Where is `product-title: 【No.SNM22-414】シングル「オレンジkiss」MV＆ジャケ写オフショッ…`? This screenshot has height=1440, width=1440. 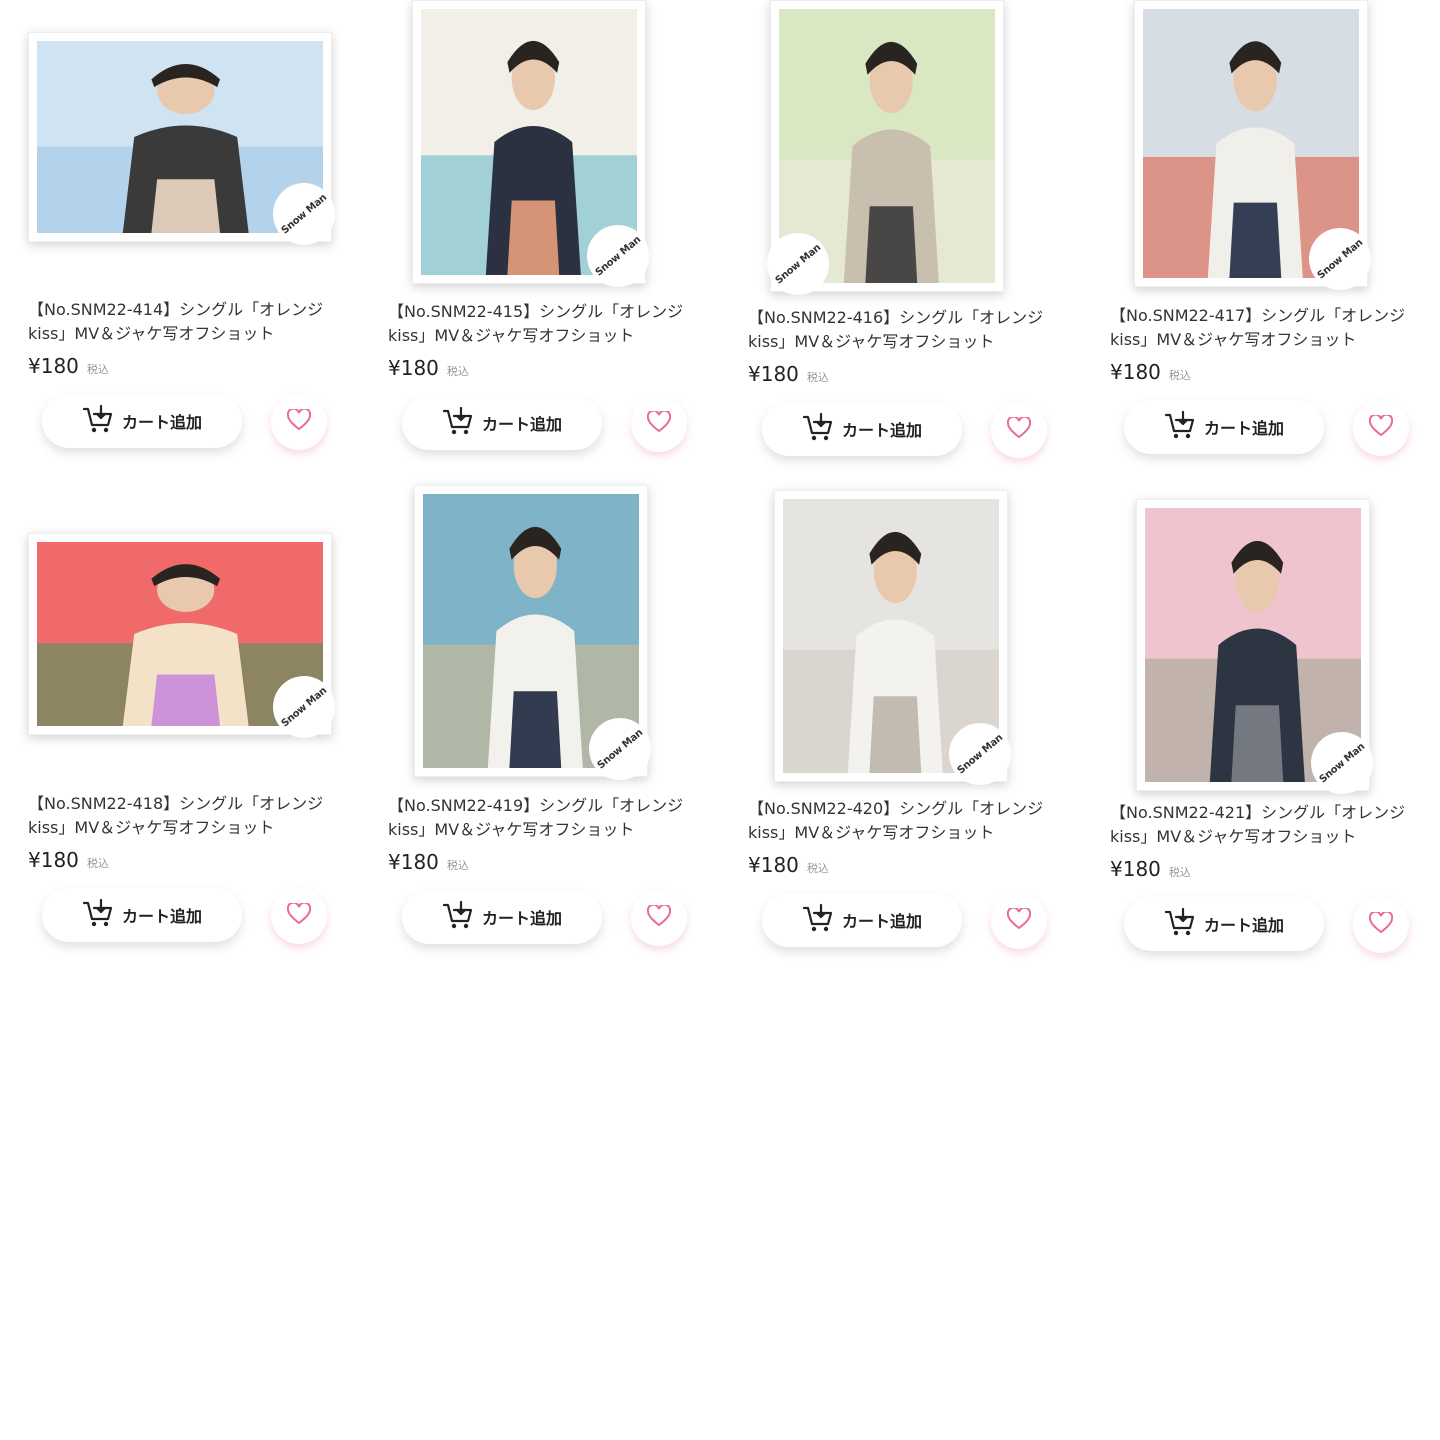 product-title: 【No.SNM22-414】シングル「オレンジkiss」MV＆ジャケ写オフショッ… is located at coordinates (183, 322).